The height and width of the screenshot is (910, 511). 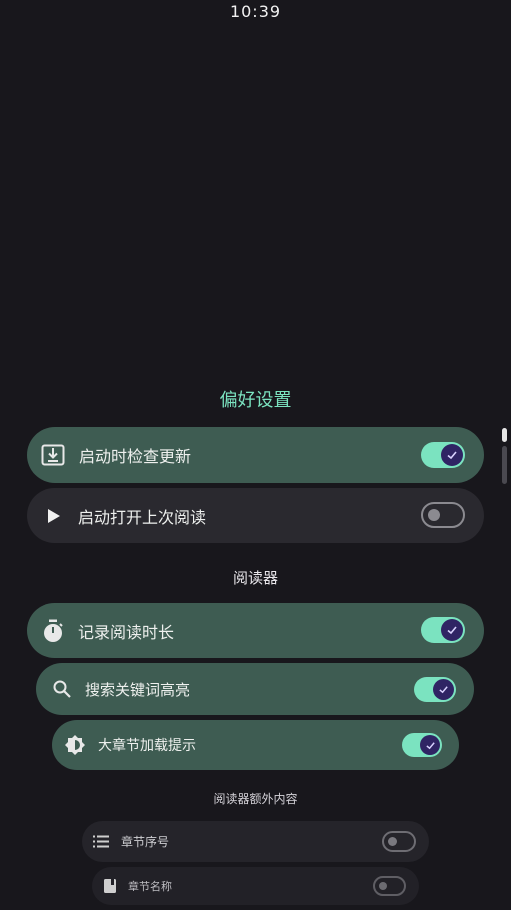 What do you see at coordinates (142, 517) in the screenshot?
I see `setting-label: 启动打开上次阅读` at bounding box center [142, 517].